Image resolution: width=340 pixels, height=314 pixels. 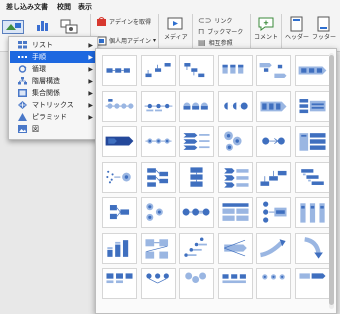 What do you see at coordinates (297, 28) in the screenshot?
I see `header-button: ヘッダー` at bounding box center [297, 28].